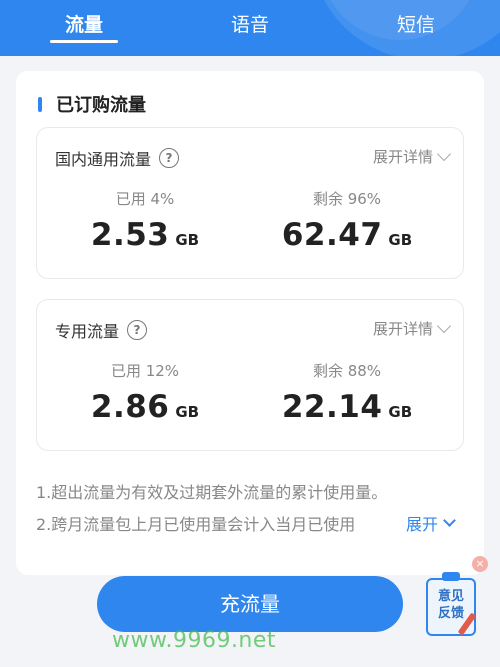 This screenshot has width=500, height=667. What do you see at coordinates (480, 564) in the screenshot?
I see `close-icon: ×` at bounding box center [480, 564].